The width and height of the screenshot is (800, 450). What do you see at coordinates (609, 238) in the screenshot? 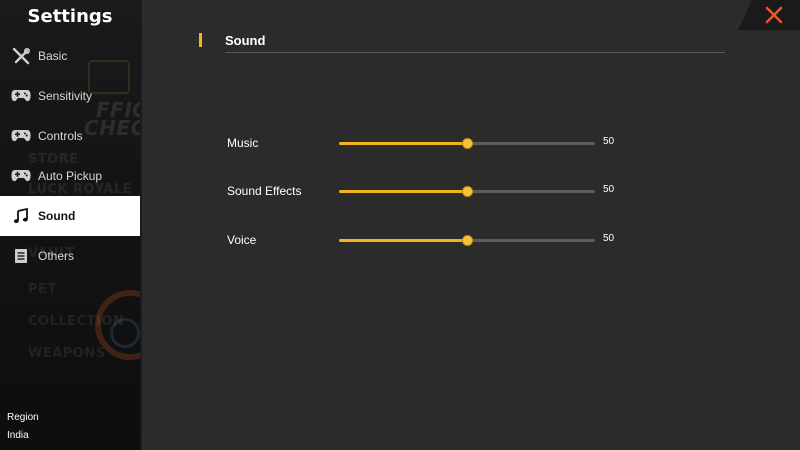
I see `voice-value: 50` at bounding box center [609, 238].